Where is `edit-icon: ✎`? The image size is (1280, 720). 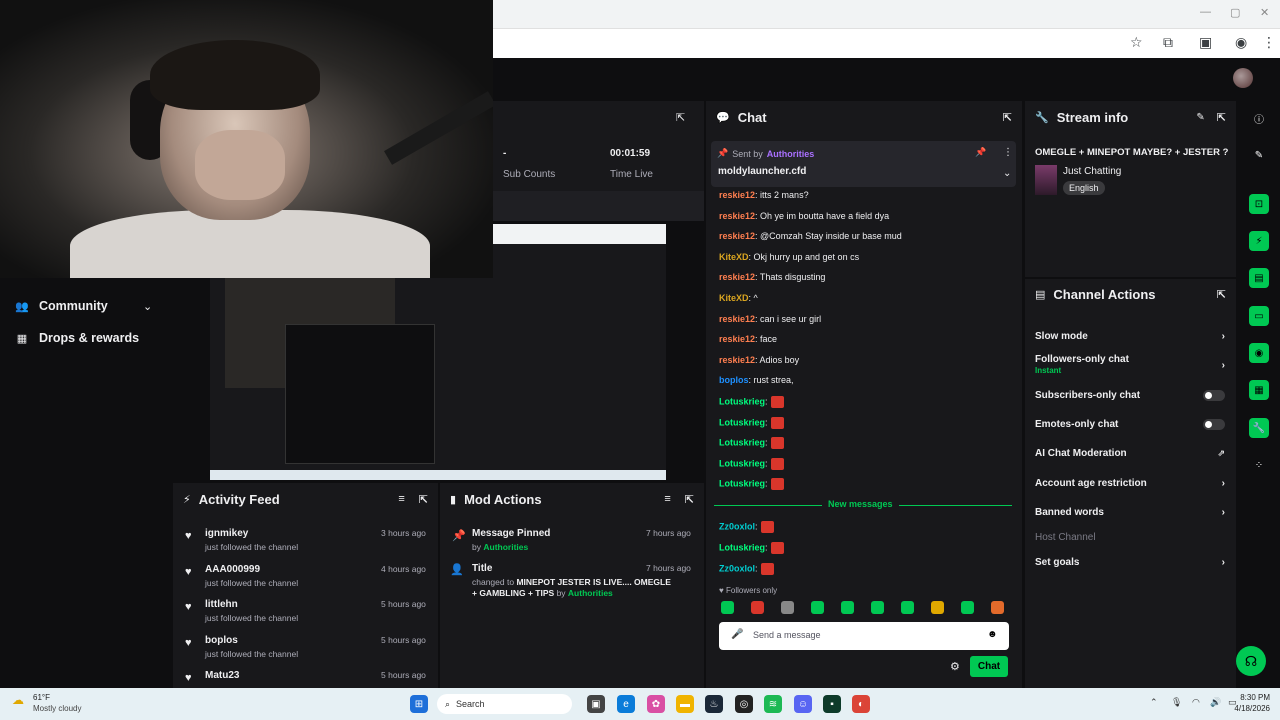
edit-icon: ✎ is located at coordinates (1259, 155).